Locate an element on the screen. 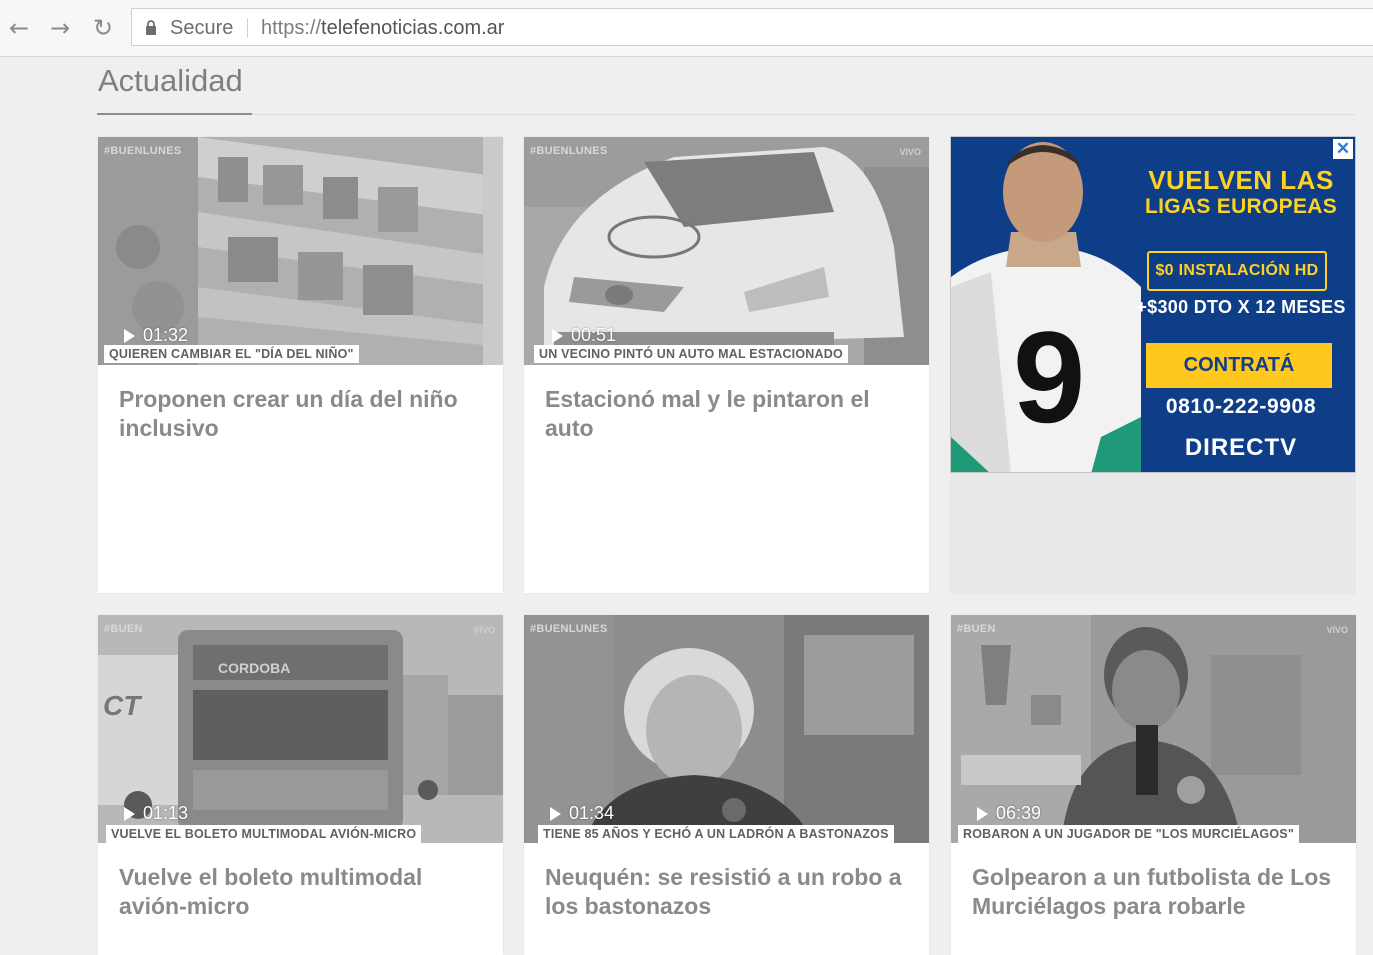 This screenshot has height=955, width=1373. svg-text: CORDOBA is located at coordinates (254, 668).